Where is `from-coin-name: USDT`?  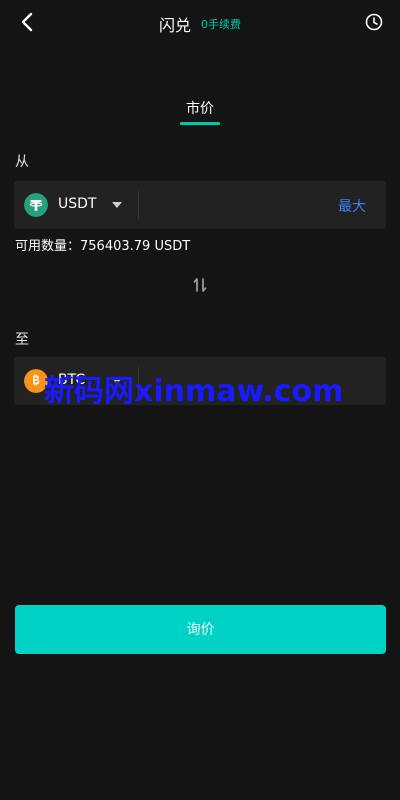 from-coin-name: USDT is located at coordinates (77, 204).